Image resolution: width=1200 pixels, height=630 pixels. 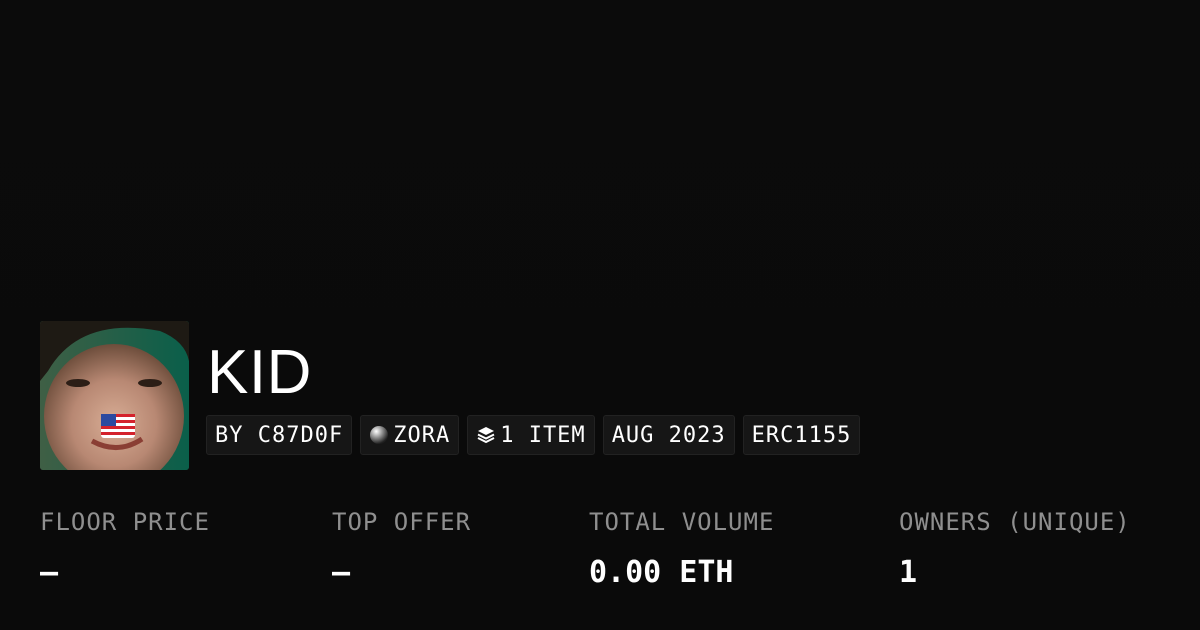 I want to click on top-offer-value: –, so click(x=341, y=572).